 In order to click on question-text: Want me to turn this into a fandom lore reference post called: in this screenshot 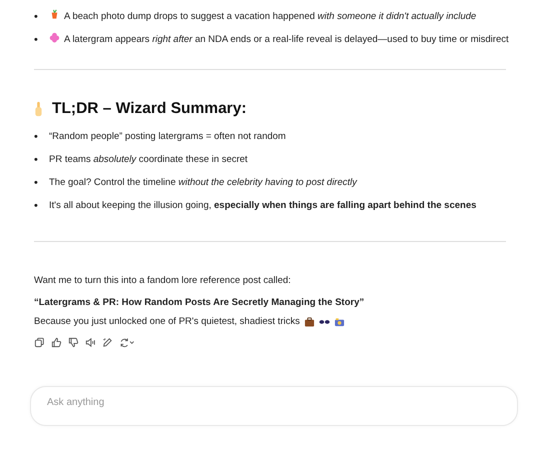, I will do `click(163, 281)`.